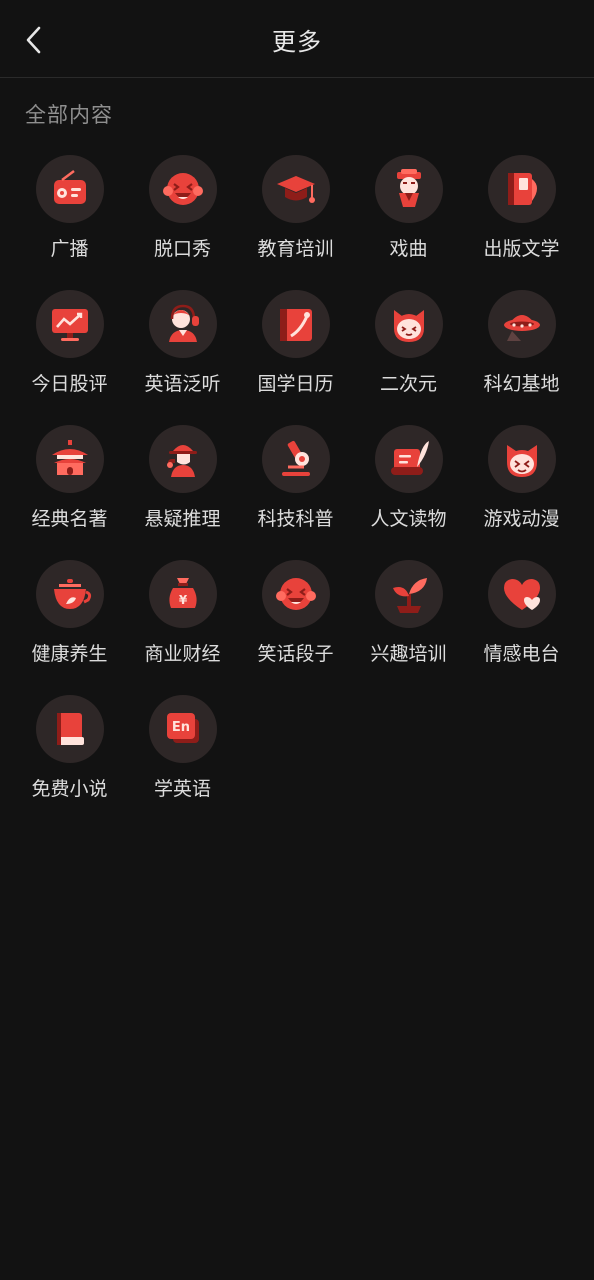 The image size is (594, 1280). I want to click on category-item: 科幻基地, so click(521, 357).